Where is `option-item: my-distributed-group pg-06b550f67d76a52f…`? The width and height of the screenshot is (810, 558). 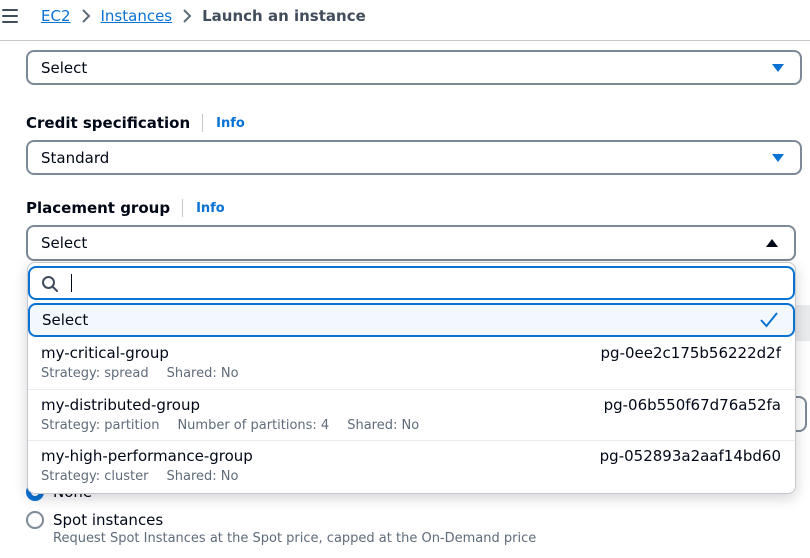
option-item: my-distributed-group pg-06b550f67d76a52f… is located at coordinates (411, 414).